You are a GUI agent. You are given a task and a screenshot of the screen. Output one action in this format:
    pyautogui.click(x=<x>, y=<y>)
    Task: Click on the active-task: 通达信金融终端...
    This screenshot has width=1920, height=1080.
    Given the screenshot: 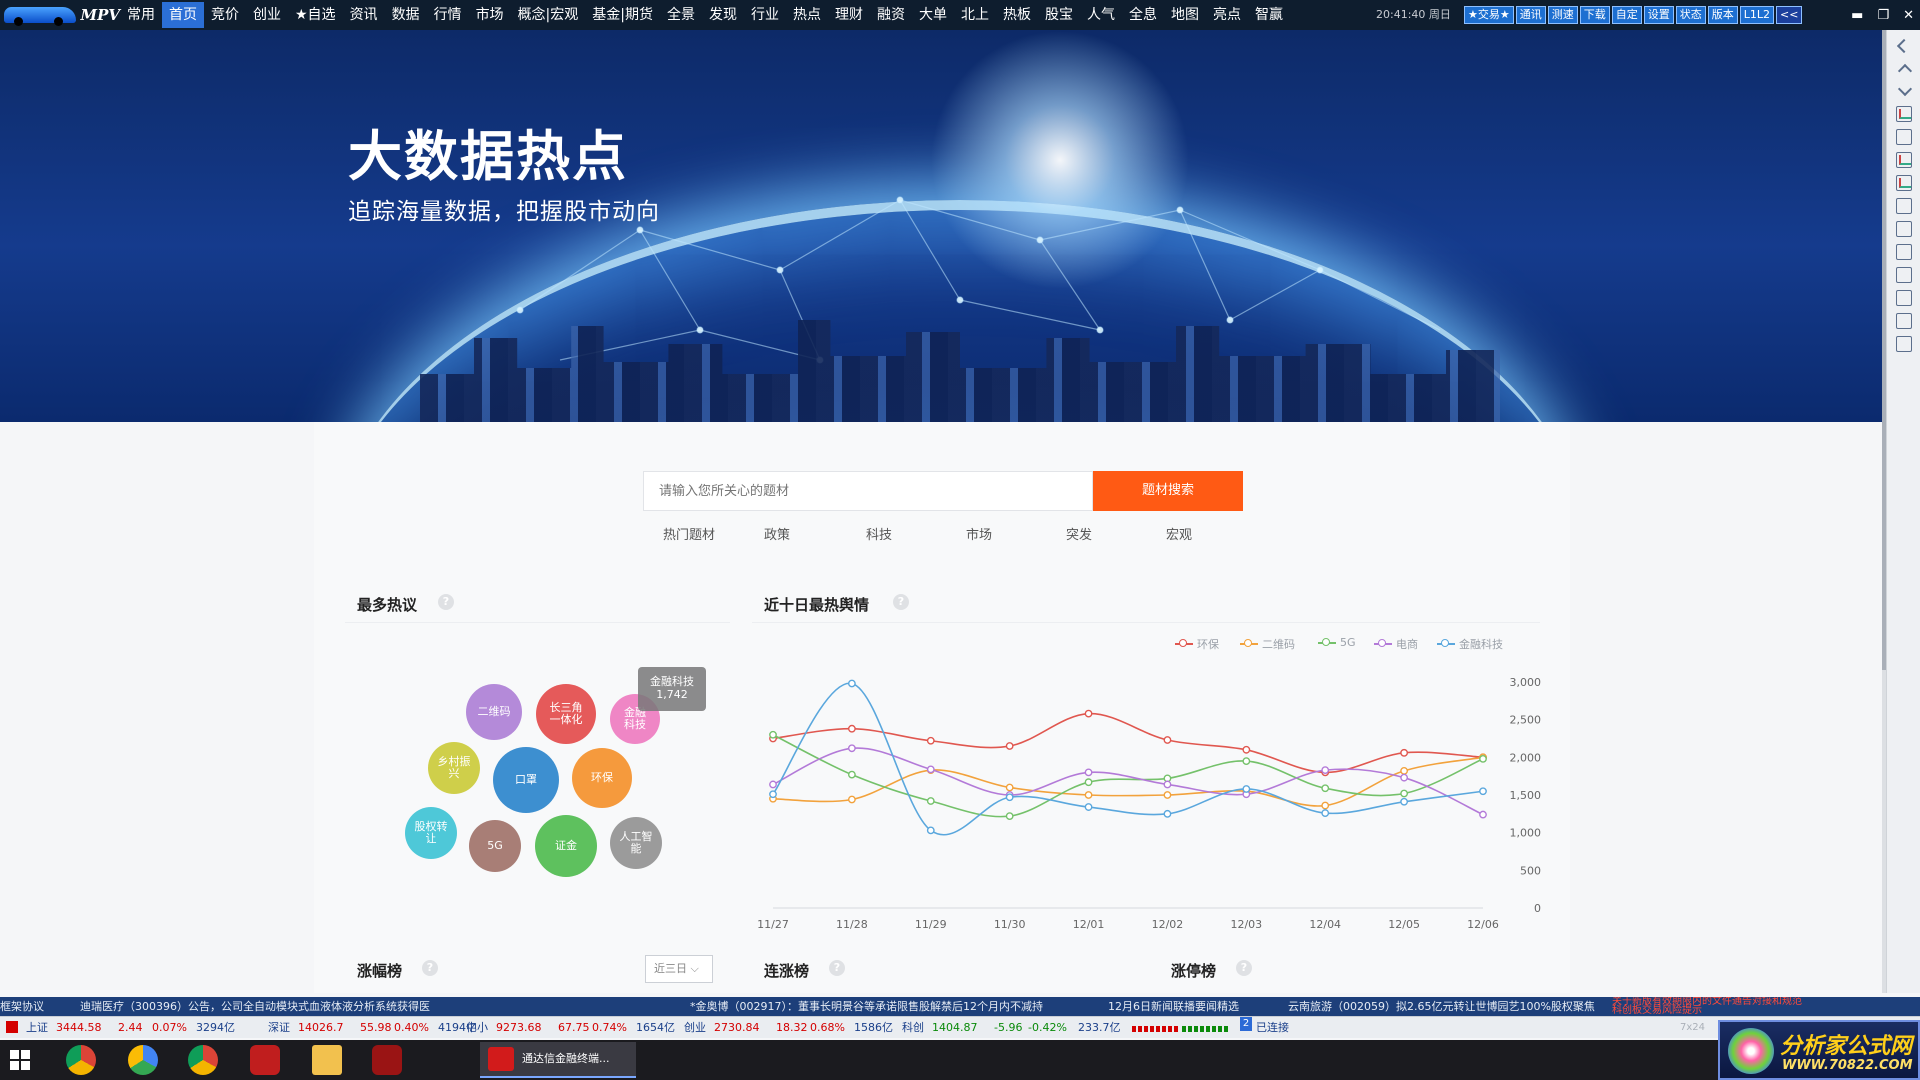 What is the action you would take?
    pyautogui.click(x=558, y=1060)
    